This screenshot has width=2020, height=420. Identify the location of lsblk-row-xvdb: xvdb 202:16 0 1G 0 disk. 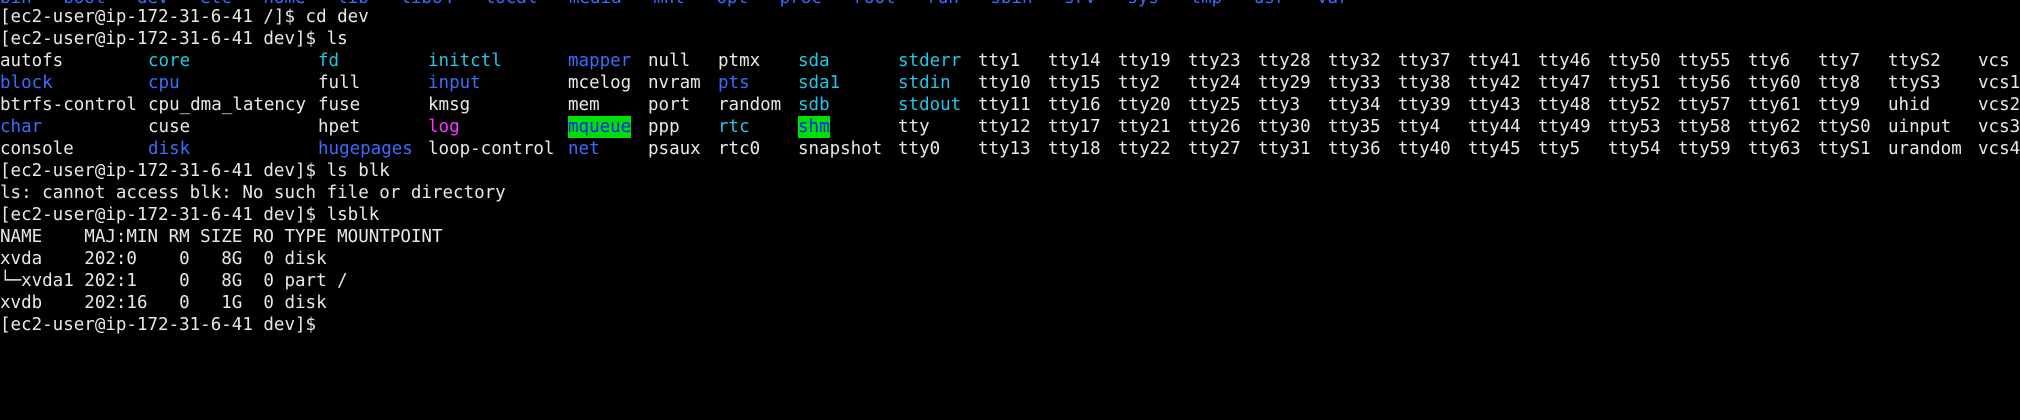
(163, 303).